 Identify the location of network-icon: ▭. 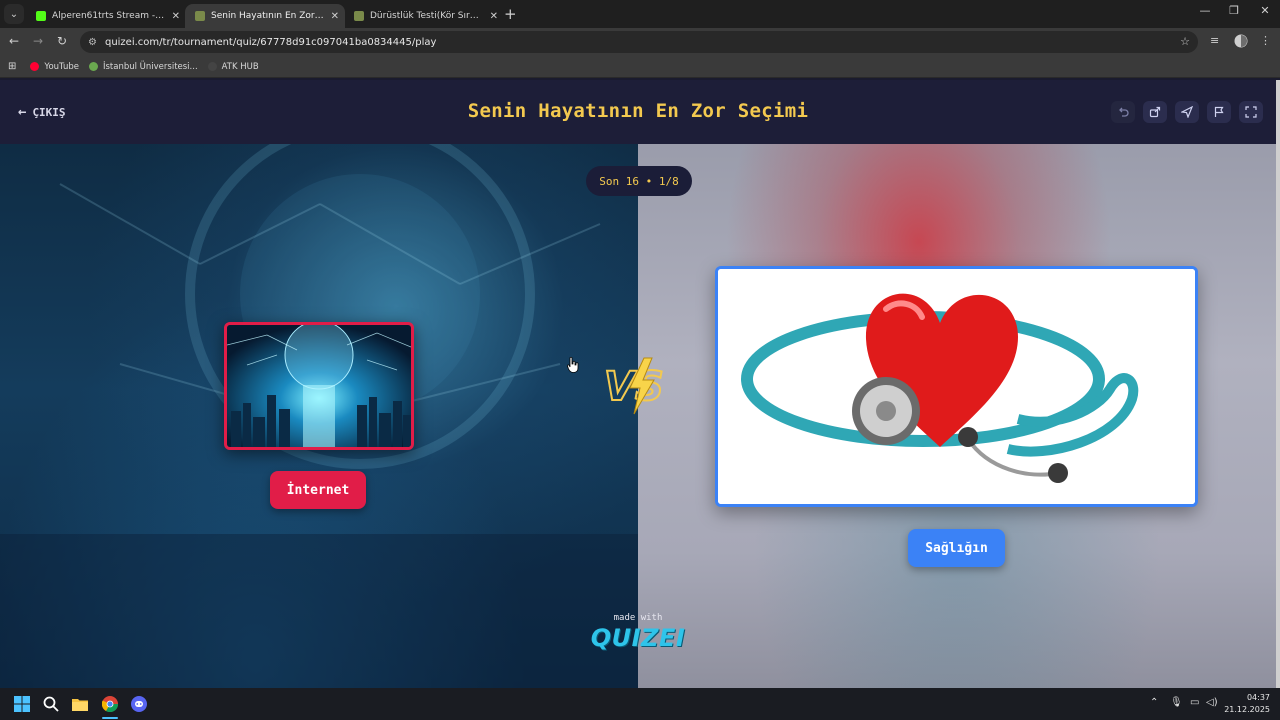
(1194, 702).